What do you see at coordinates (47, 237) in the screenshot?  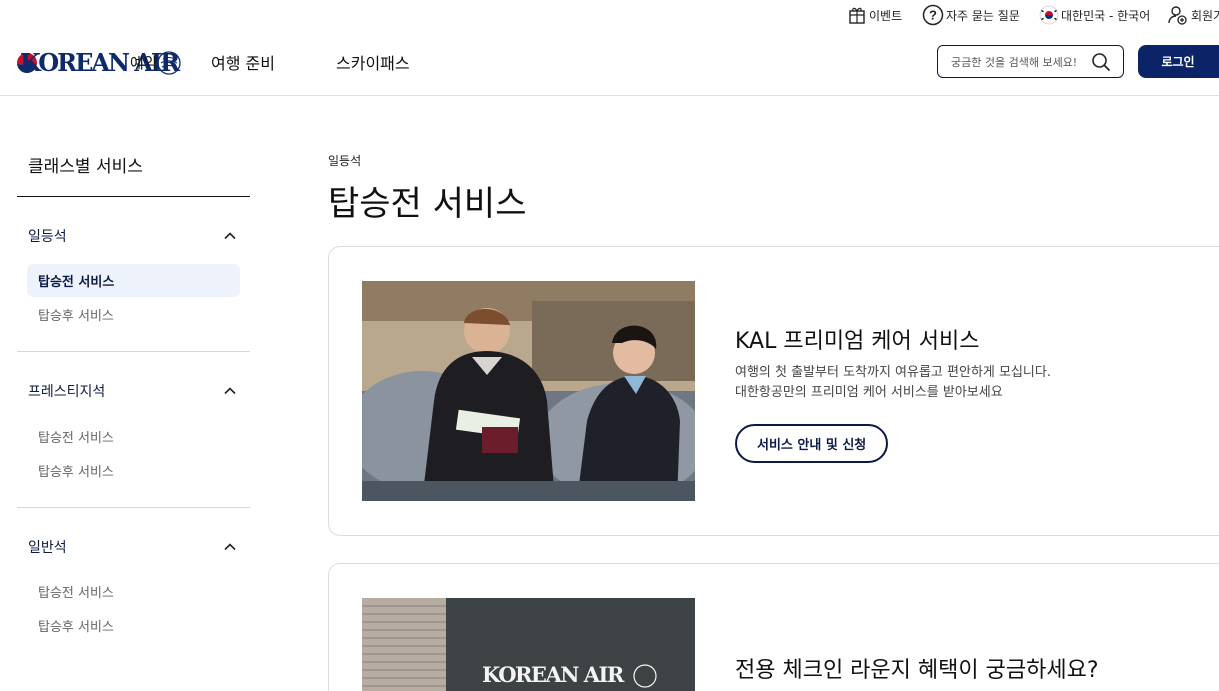 I see `group-label-first: 일등석` at bounding box center [47, 237].